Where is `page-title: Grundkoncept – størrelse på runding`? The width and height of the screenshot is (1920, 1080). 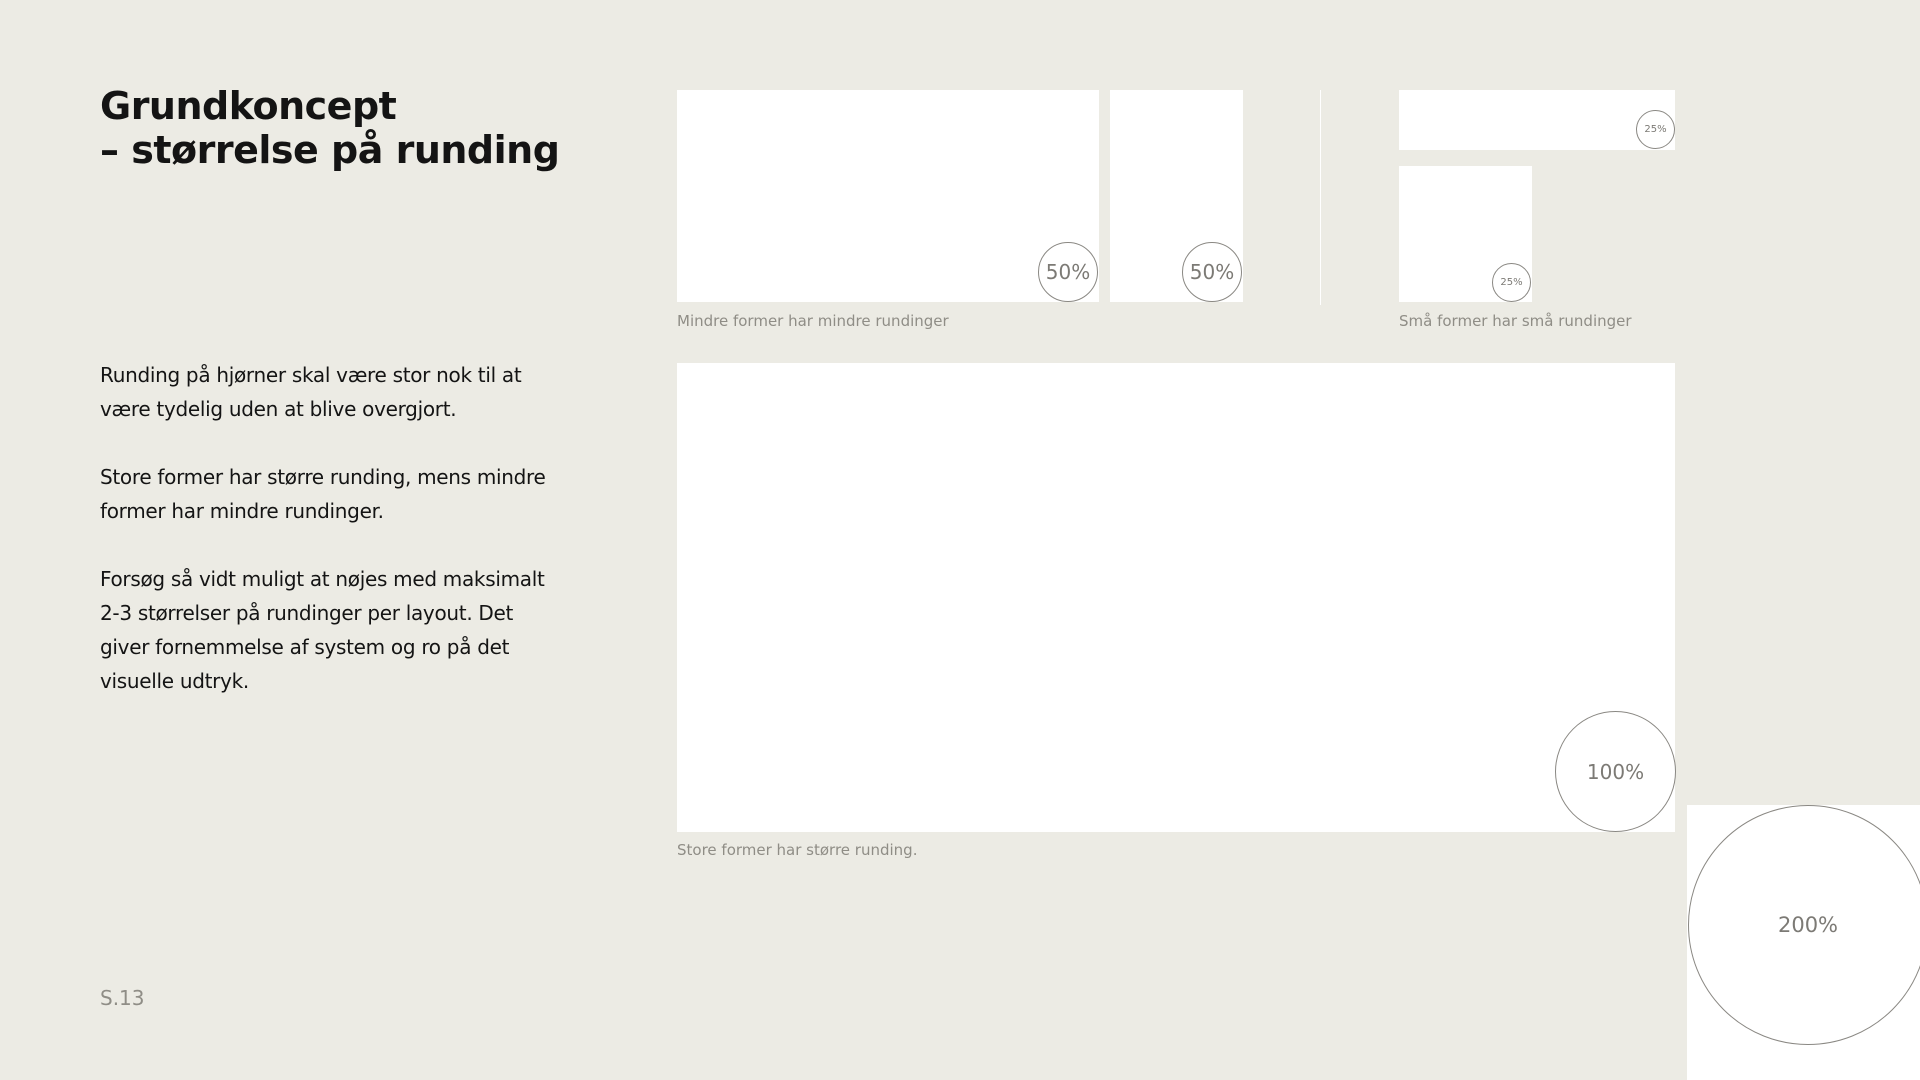
page-title: Grundkoncept – størrelse på runding is located at coordinates (330, 128).